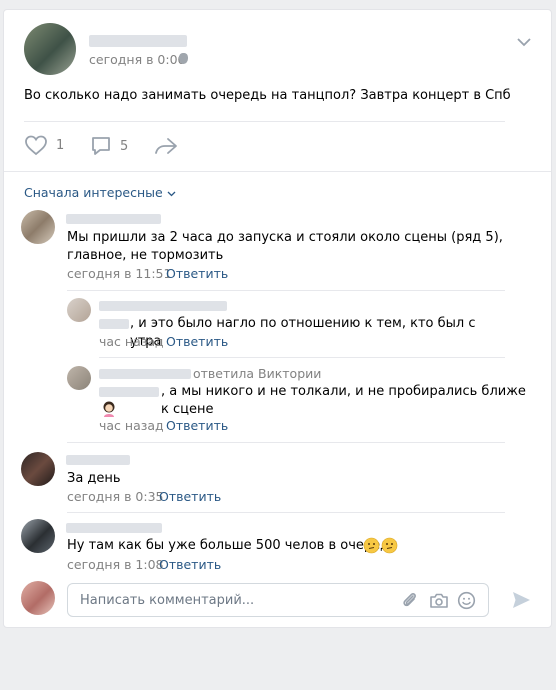  Describe the element at coordinates (138, 41) in the screenshot. I see `author-name-blurred` at that location.